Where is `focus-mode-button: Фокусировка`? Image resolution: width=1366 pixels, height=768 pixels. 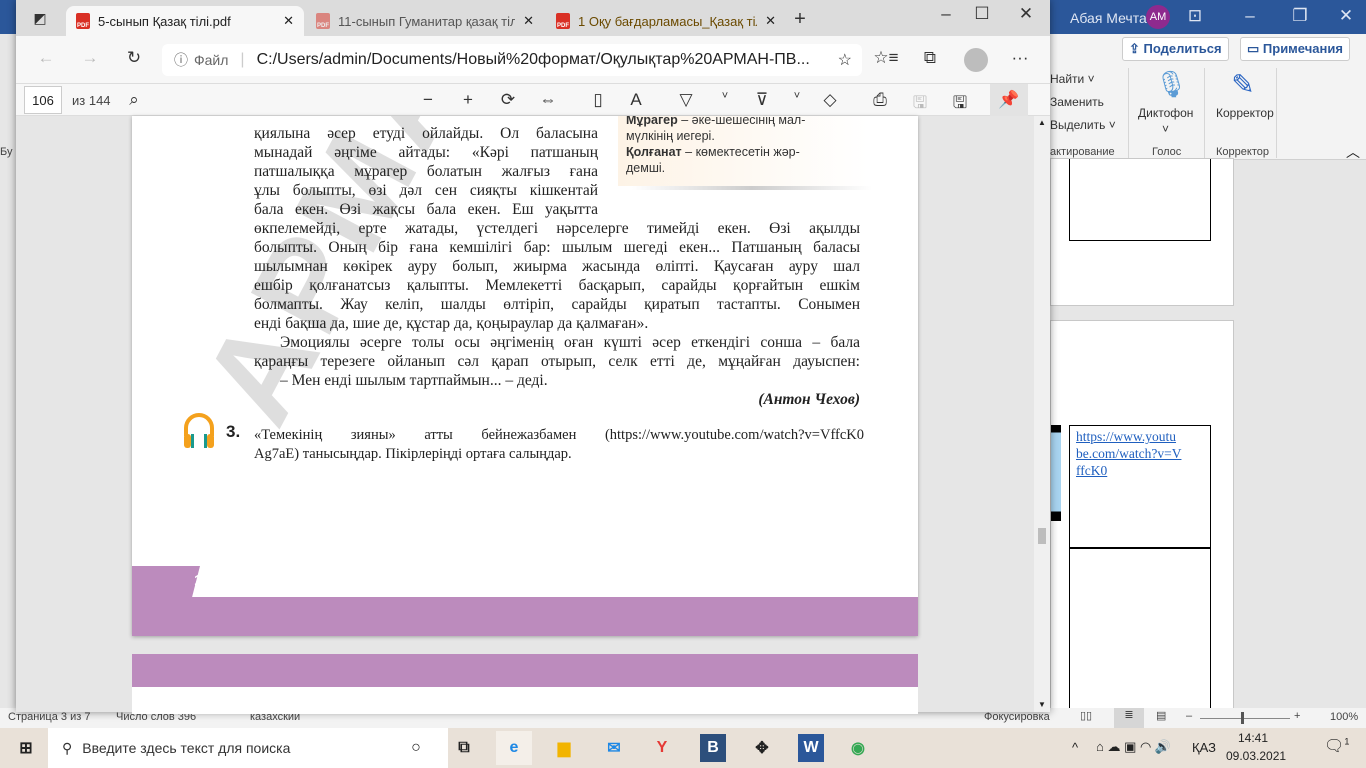
focus-mode-button: Фокусировка is located at coordinates (1017, 717).